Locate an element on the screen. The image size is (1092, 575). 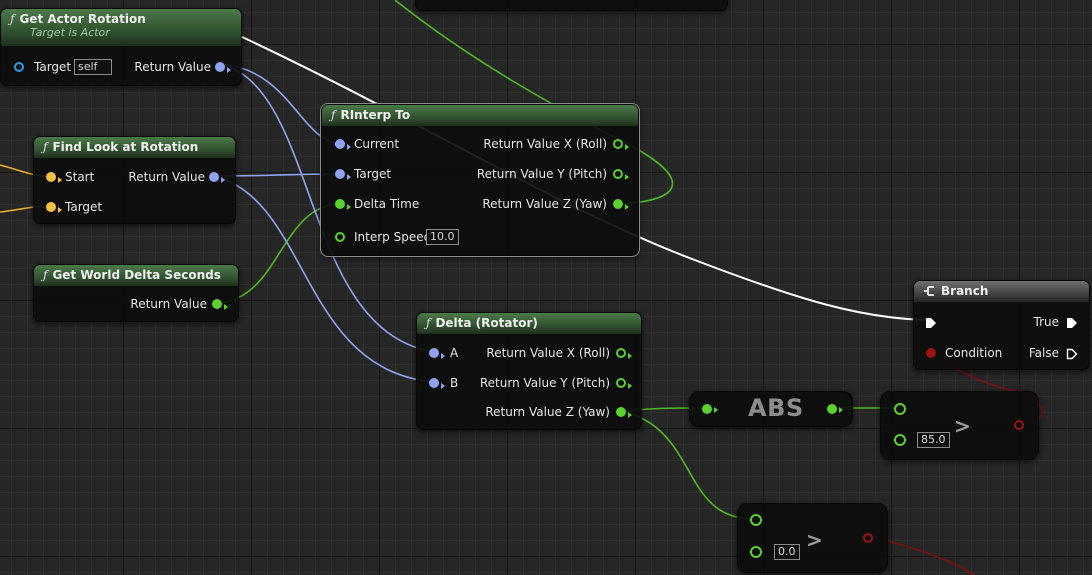
b-value-field: 0.0 is located at coordinates (787, 552).